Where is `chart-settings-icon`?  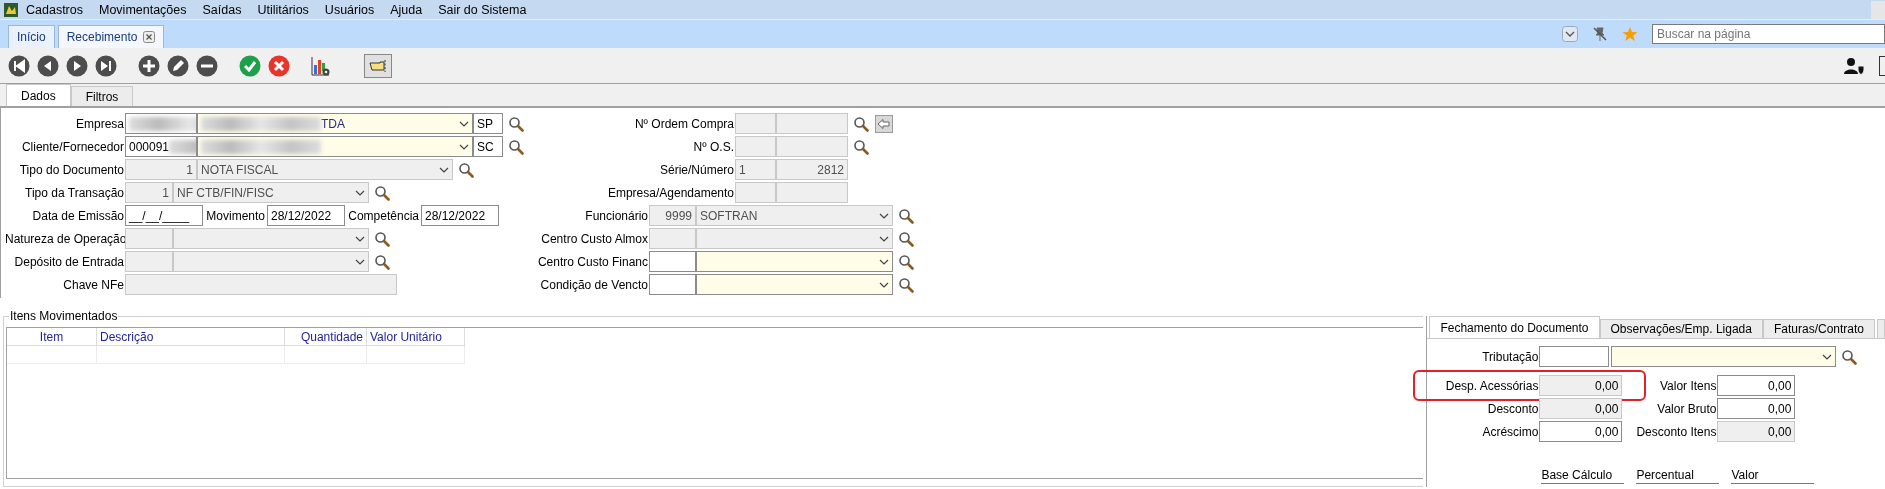
chart-settings-icon is located at coordinates (320, 65).